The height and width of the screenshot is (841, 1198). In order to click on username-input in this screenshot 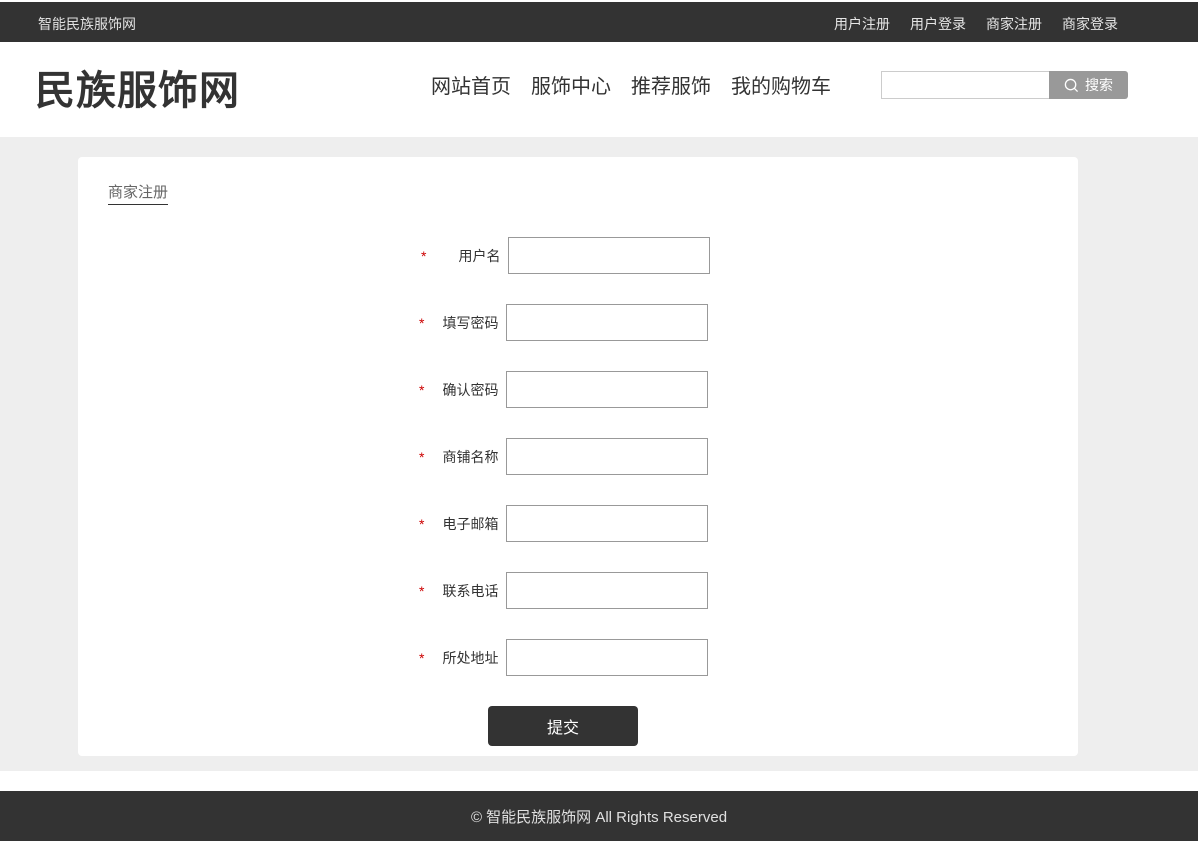, I will do `click(609, 255)`.